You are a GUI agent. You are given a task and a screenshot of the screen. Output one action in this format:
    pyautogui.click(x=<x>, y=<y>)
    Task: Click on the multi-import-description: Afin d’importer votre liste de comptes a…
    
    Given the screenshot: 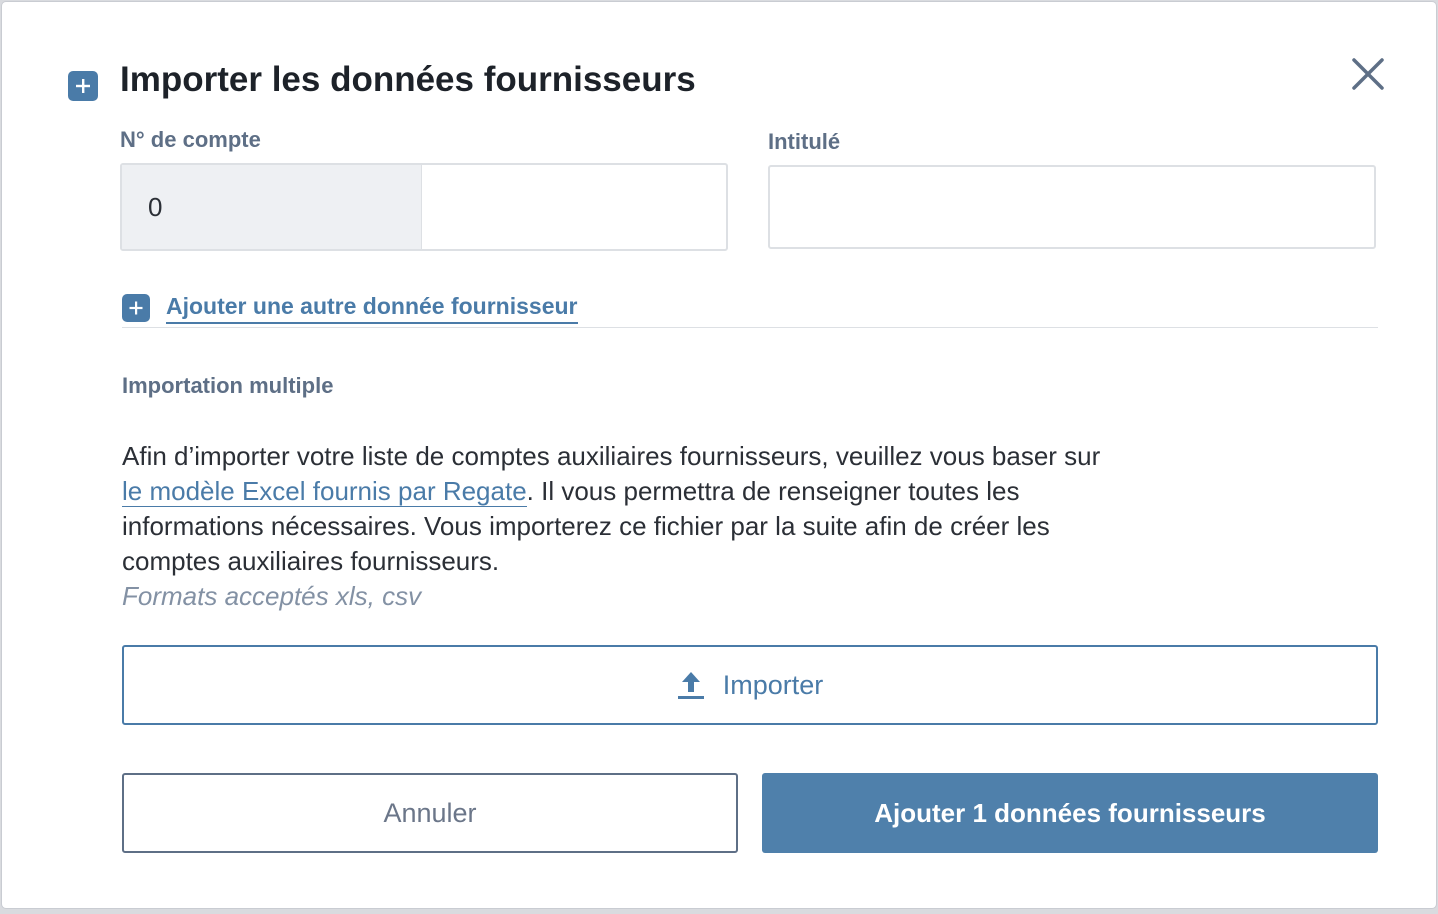 What is the action you would take?
    pyautogui.click(x=622, y=526)
    